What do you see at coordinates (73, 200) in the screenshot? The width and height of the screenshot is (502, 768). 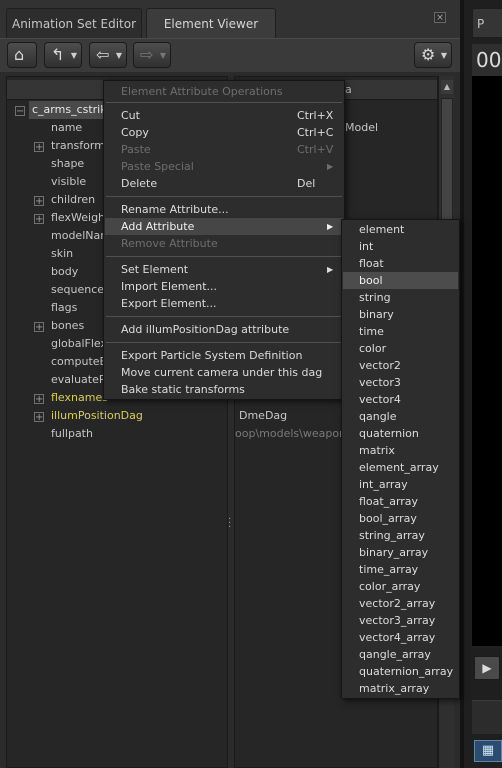 I see `tree-item: children` at bounding box center [73, 200].